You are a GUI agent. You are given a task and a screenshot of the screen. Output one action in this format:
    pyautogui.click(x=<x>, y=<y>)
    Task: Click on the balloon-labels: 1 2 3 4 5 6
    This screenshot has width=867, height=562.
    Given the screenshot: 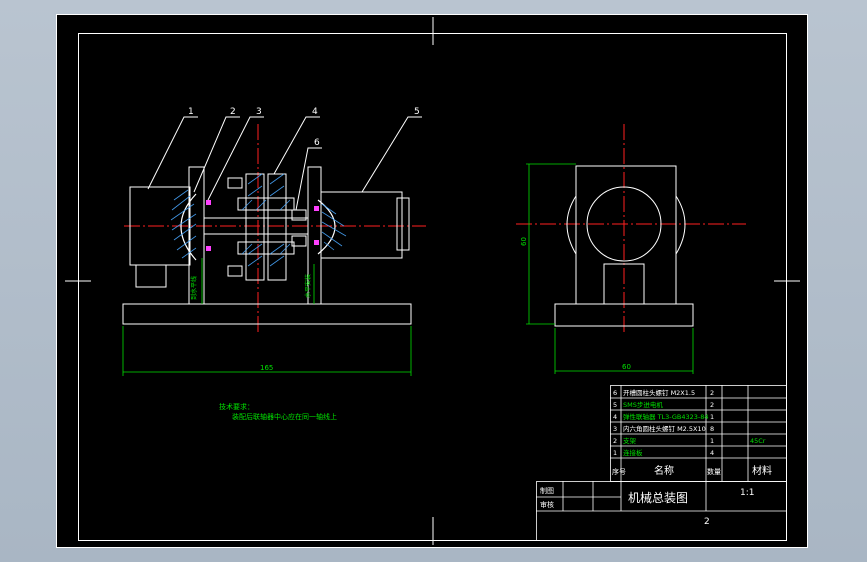 What is the action you would take?
    pyautogui.click(x=304, y=127)
    